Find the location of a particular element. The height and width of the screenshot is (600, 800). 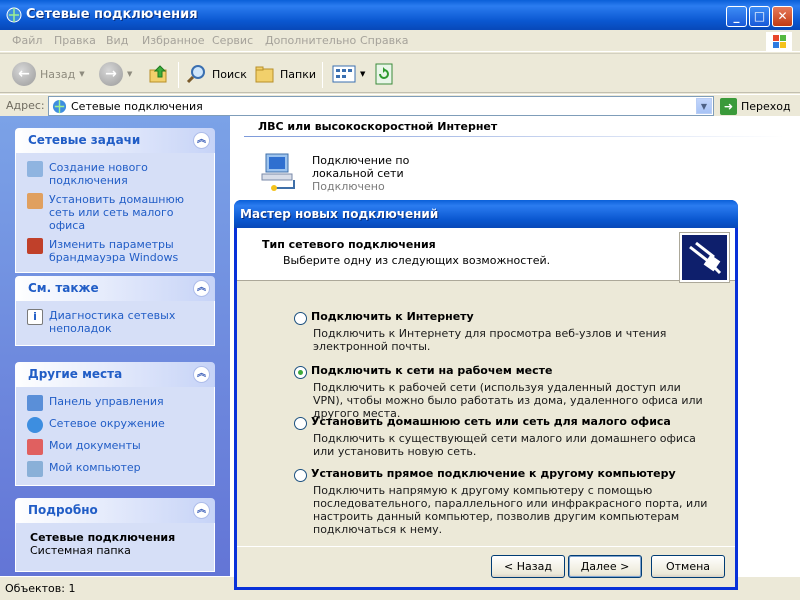

refresh-button is located at coordinates (384, 74).